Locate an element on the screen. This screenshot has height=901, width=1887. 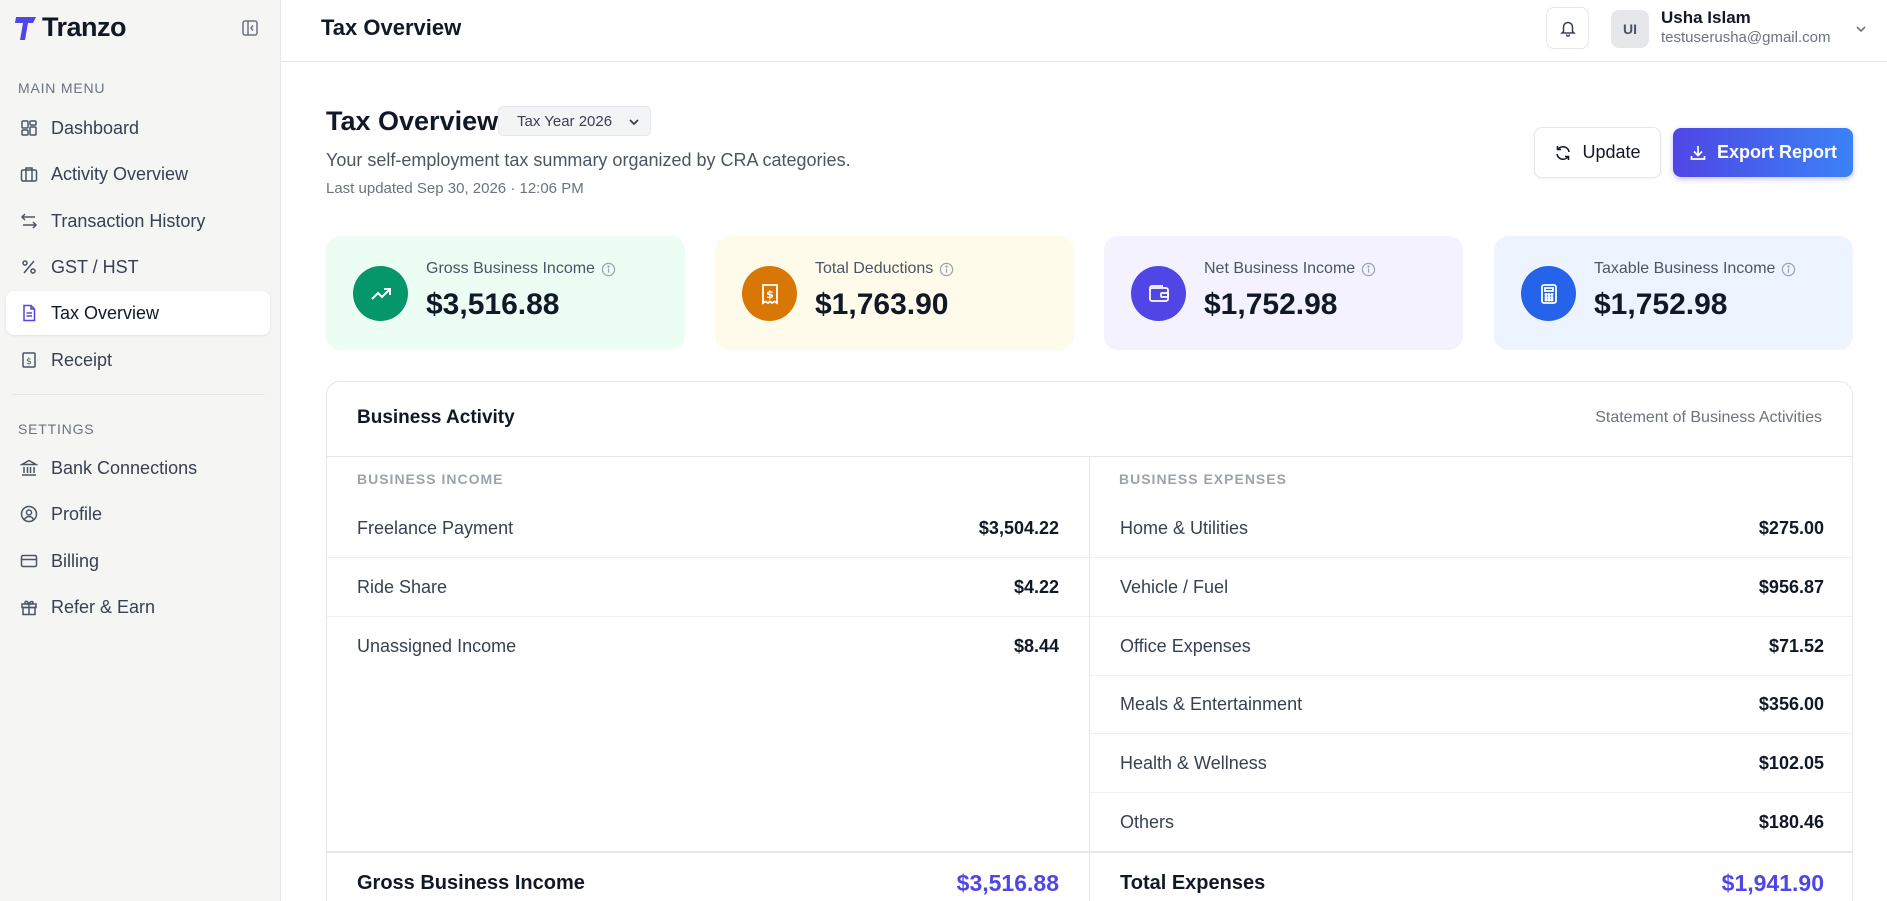
gross-business-income-total-row: Gross Business Income $3,516.88 is located at coordinates (708, 883).